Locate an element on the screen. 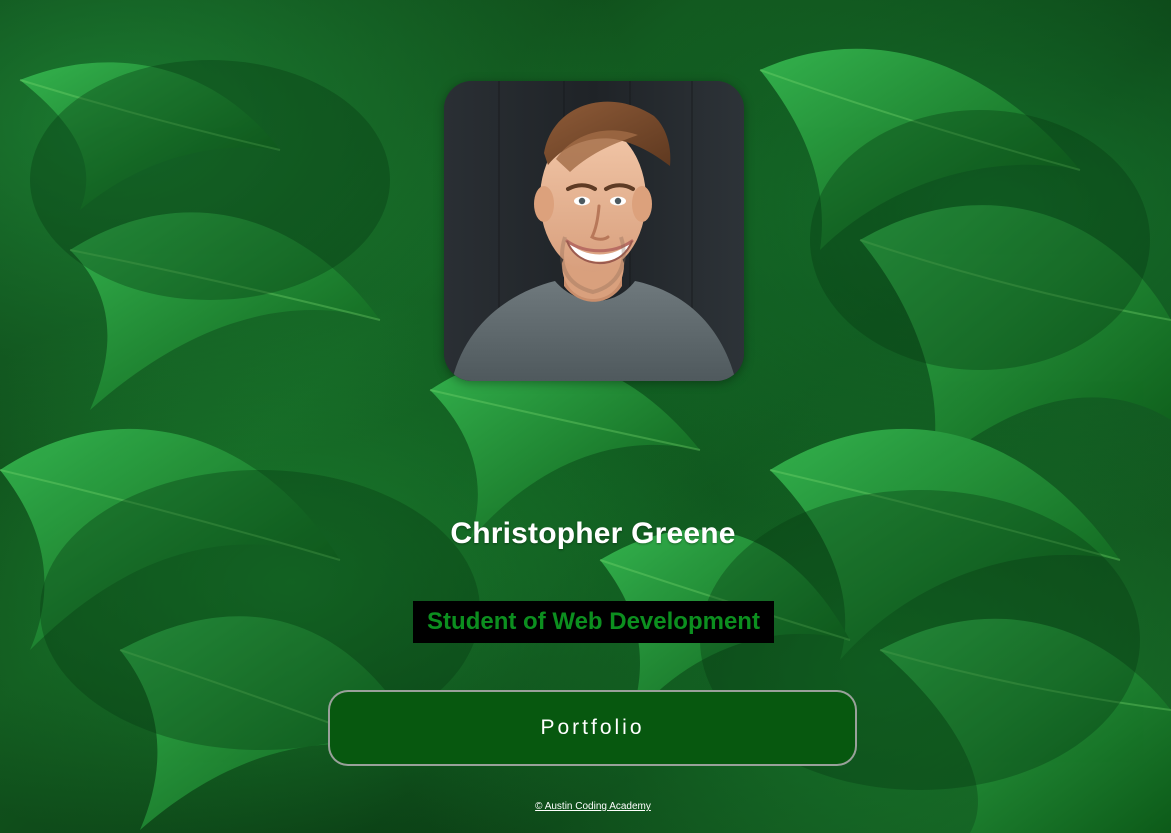 This screenshot has height=833, width=1171. profile-avatar is located at coordinates (594, 231).